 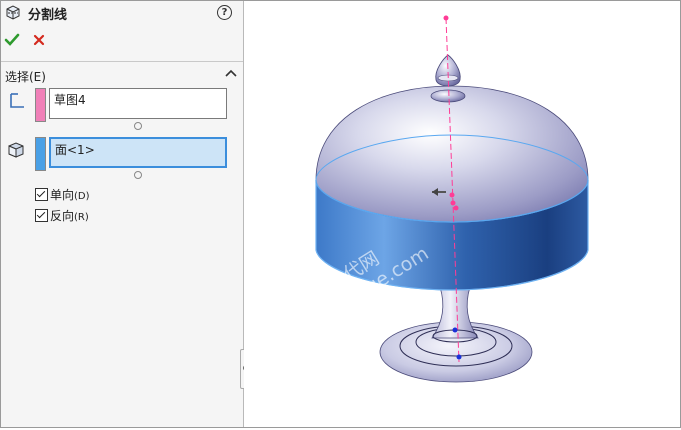 What do you see at coordinates (13, 12) in the screenshot?
I see `split-line-feature-icon` at bounding box center [13, 12].